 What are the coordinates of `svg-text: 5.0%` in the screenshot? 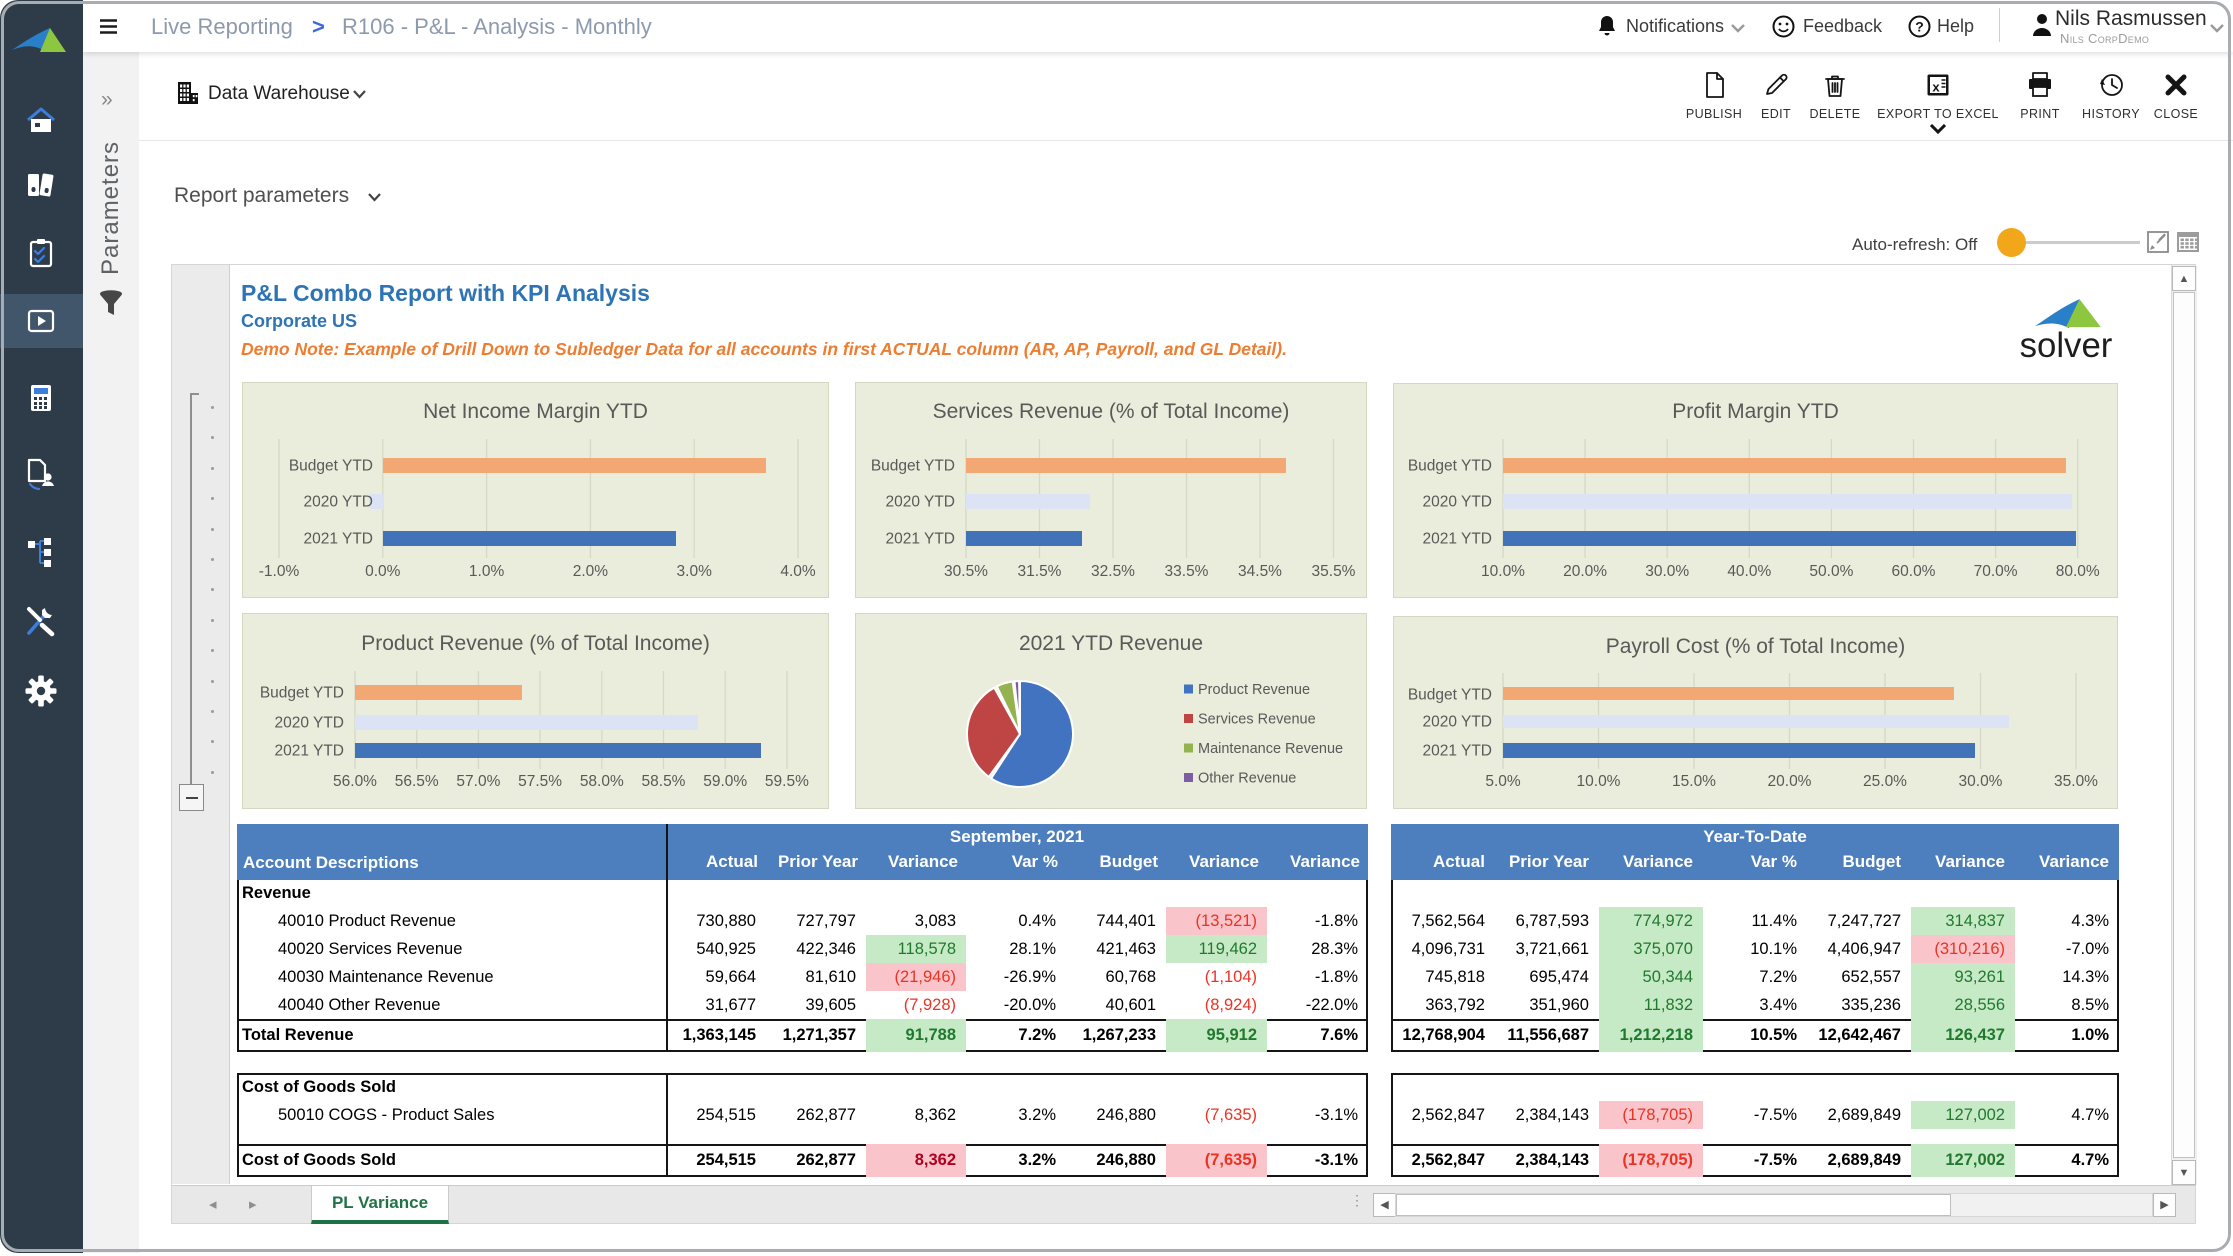 It's located at (1503, 781).